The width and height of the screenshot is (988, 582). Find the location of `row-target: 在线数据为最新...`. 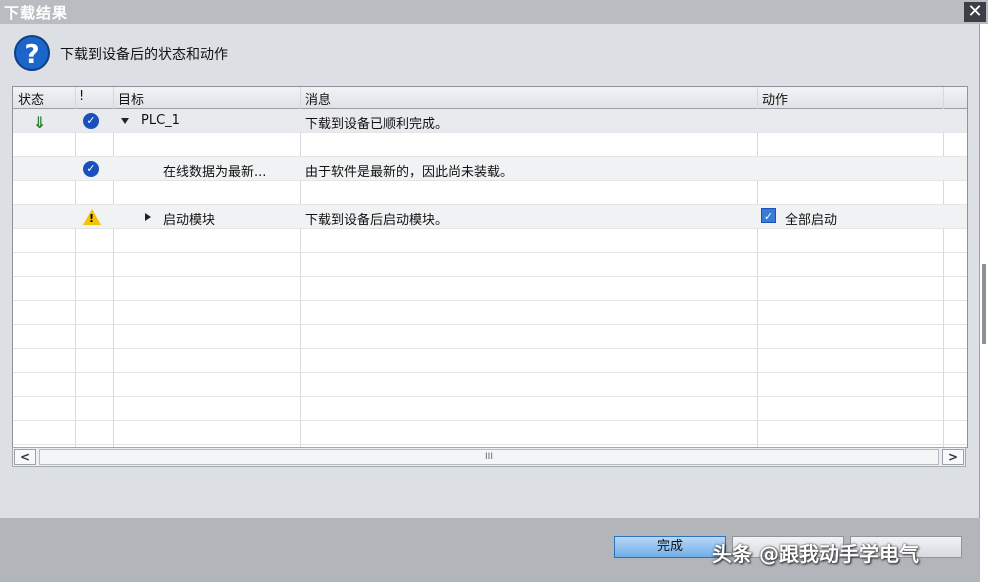

row-target: 在线数据为最新... is located at coordinates (215, 172).